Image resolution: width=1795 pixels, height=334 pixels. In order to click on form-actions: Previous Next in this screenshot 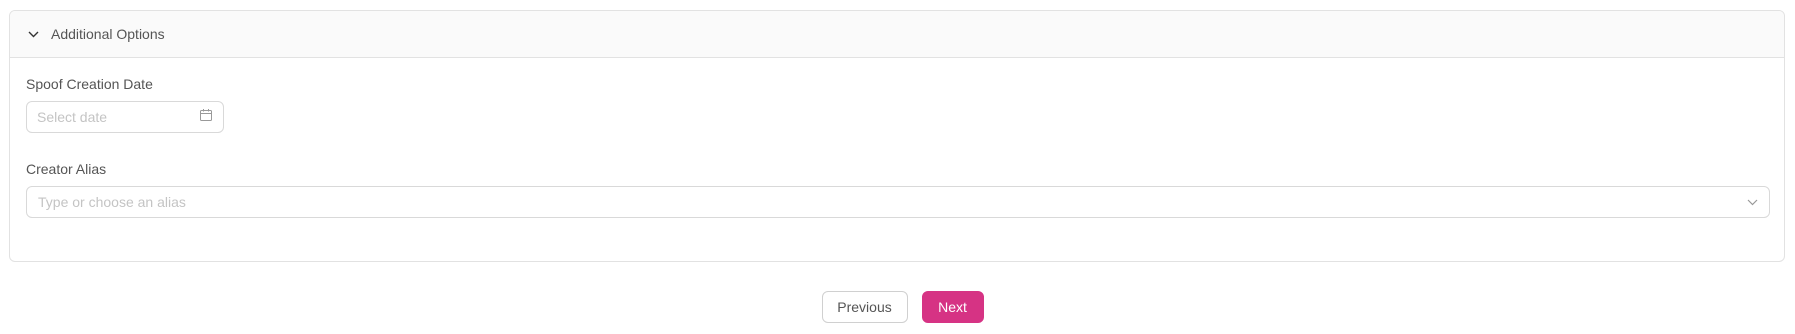, I will do `click(897, 307)`.